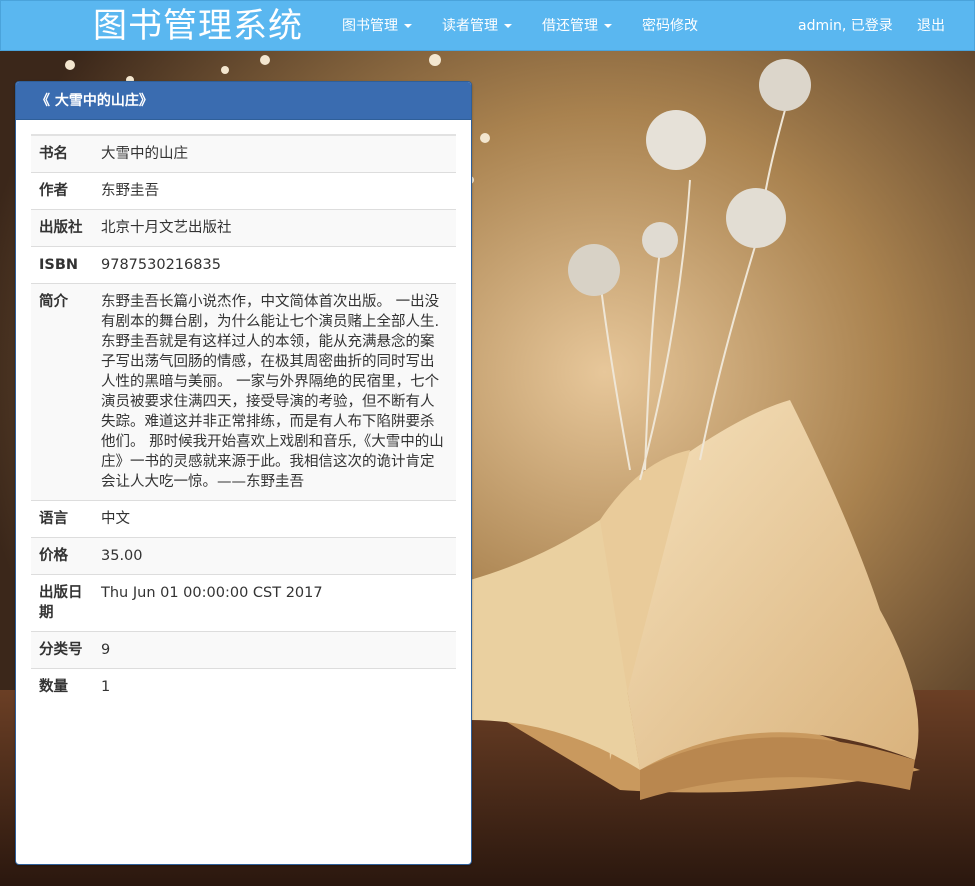  What do you see at coordinates (63, 191) in the screenshot?
I see `row-key: 作者` at bounding box center [63, 191].